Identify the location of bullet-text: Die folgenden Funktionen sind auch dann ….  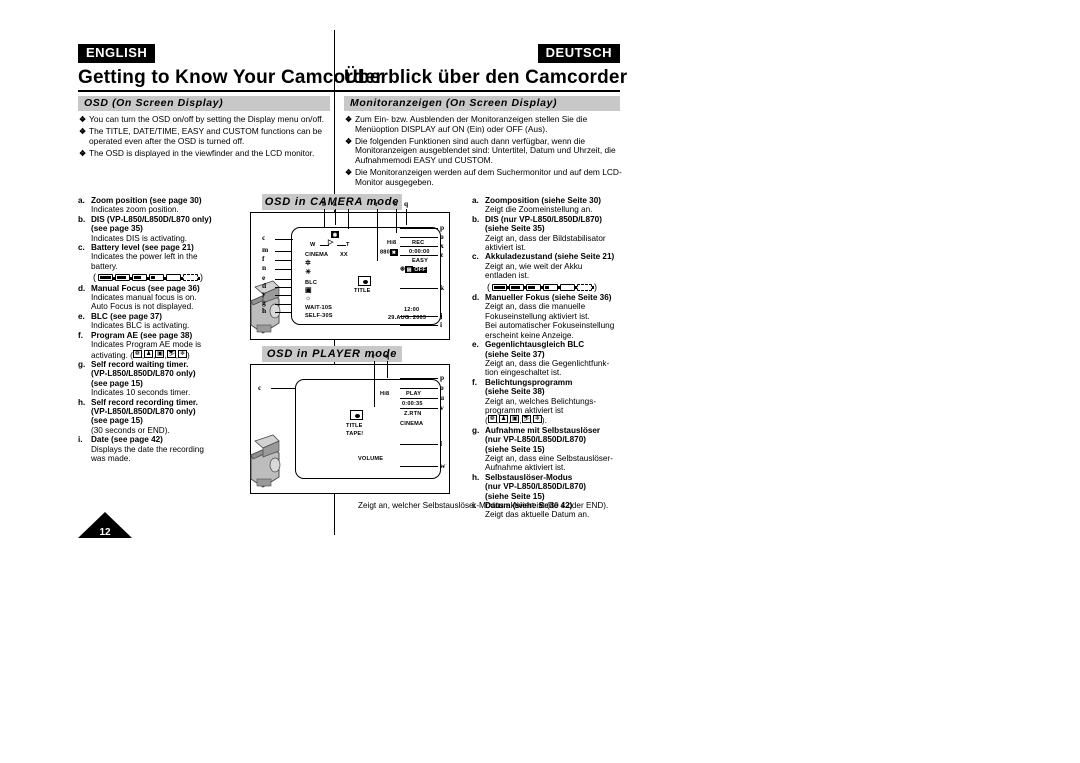
(485, 150).